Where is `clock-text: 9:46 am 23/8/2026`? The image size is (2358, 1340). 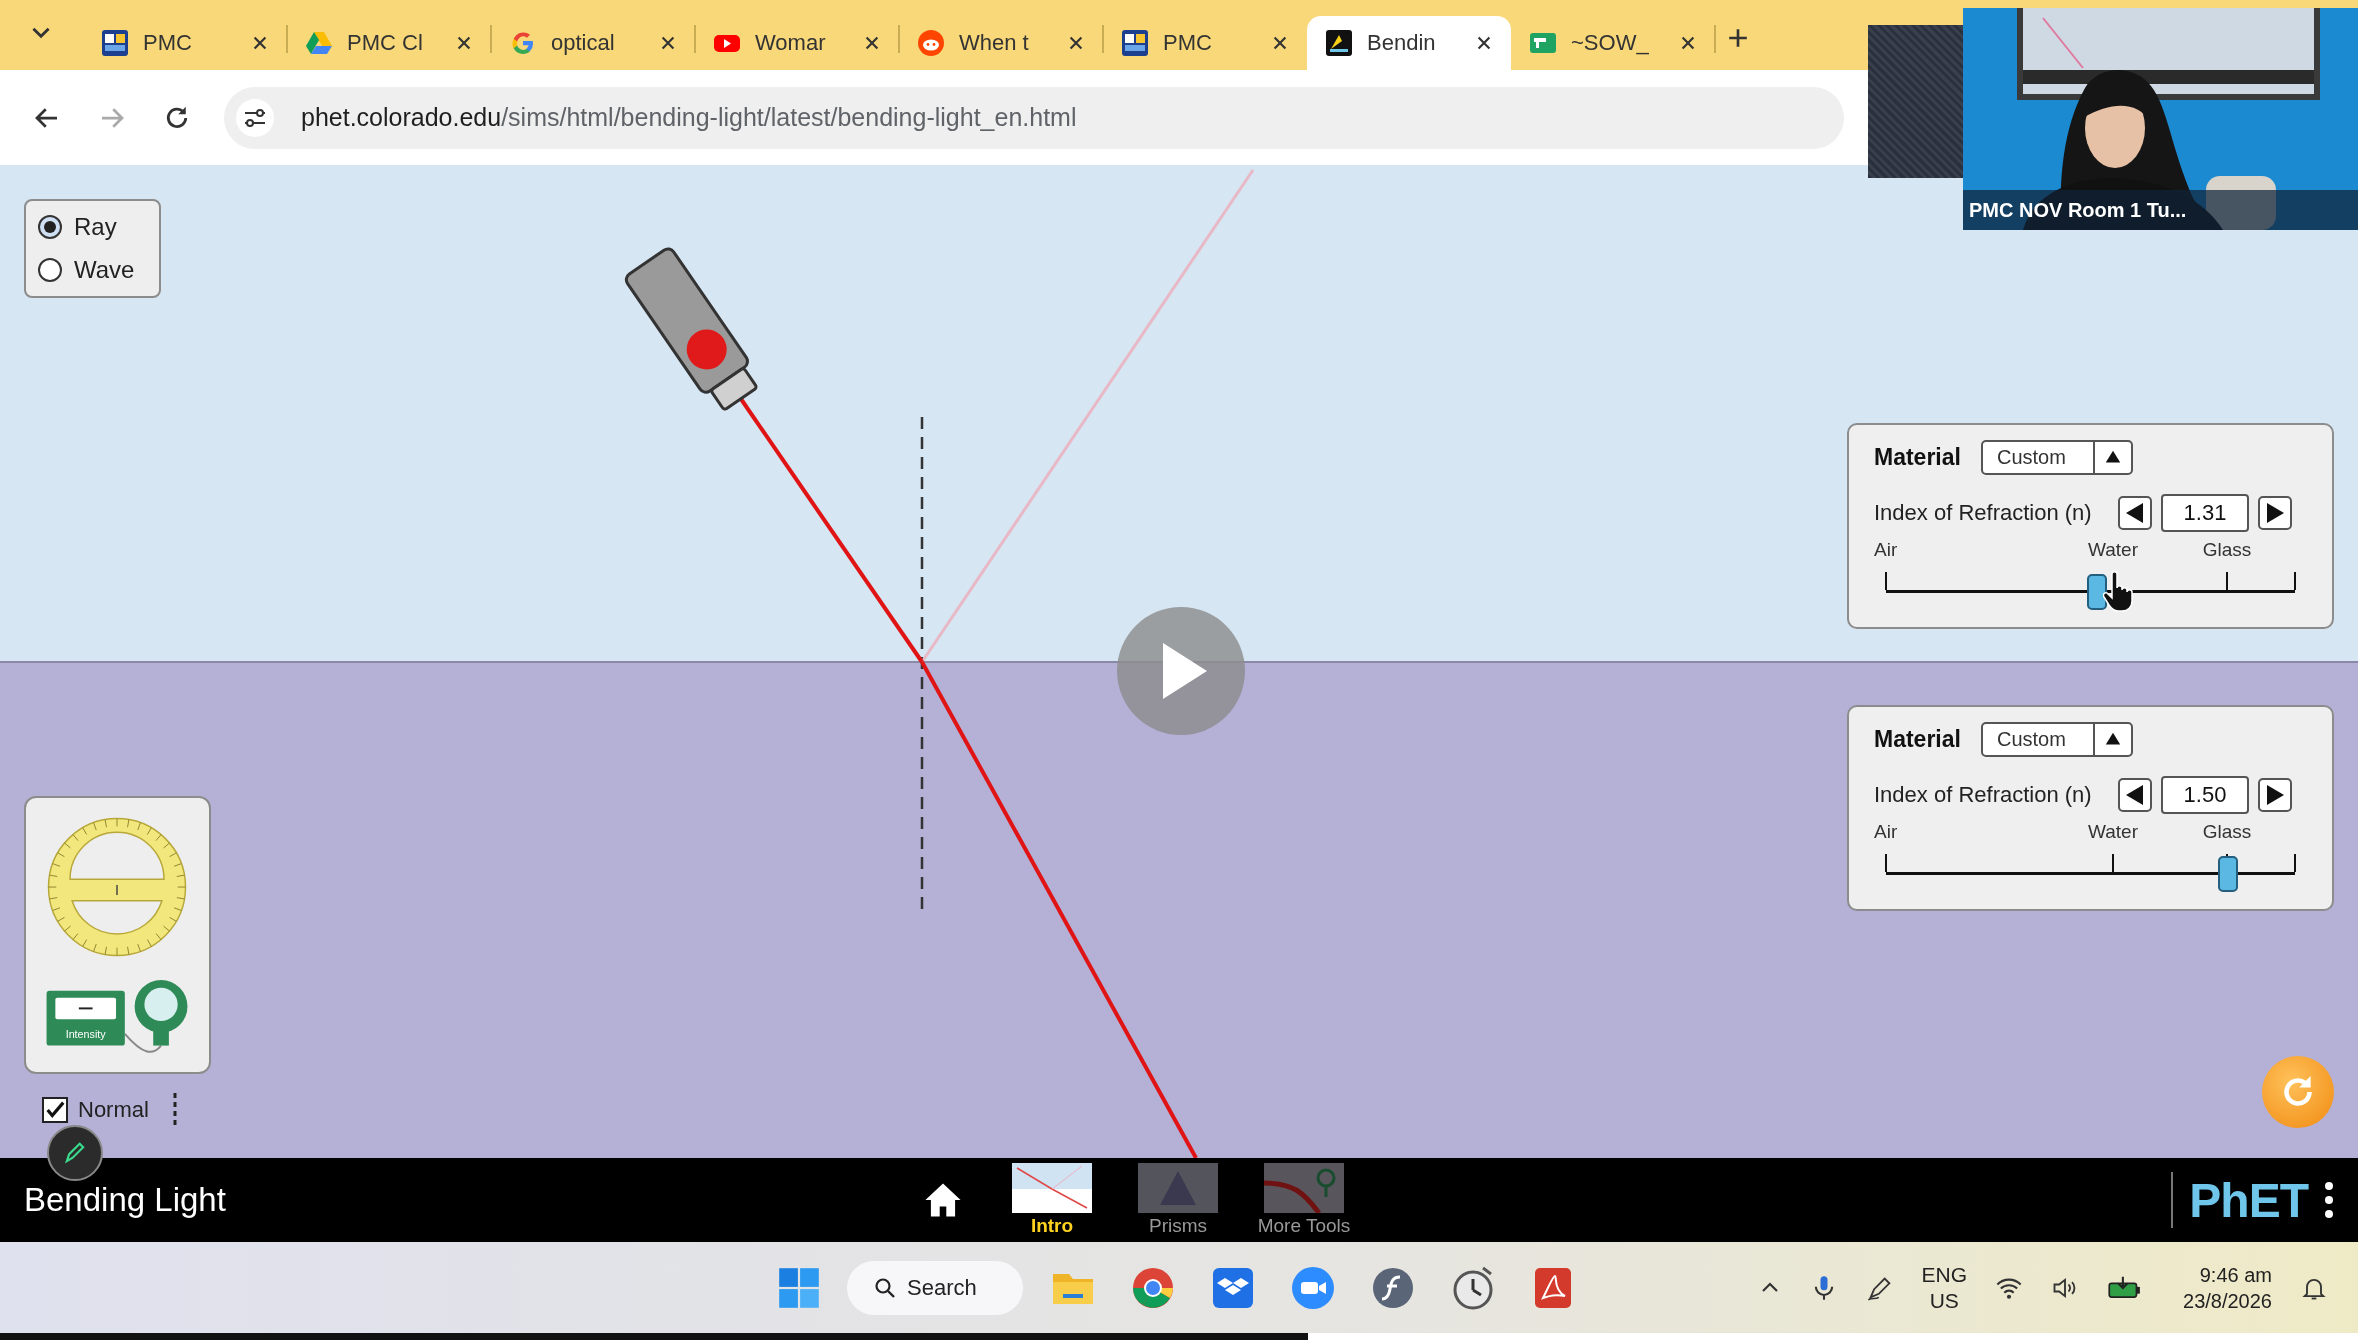
clock-text: 9:46 am 23/8/2026 is located at coordinates (2227, 1287).